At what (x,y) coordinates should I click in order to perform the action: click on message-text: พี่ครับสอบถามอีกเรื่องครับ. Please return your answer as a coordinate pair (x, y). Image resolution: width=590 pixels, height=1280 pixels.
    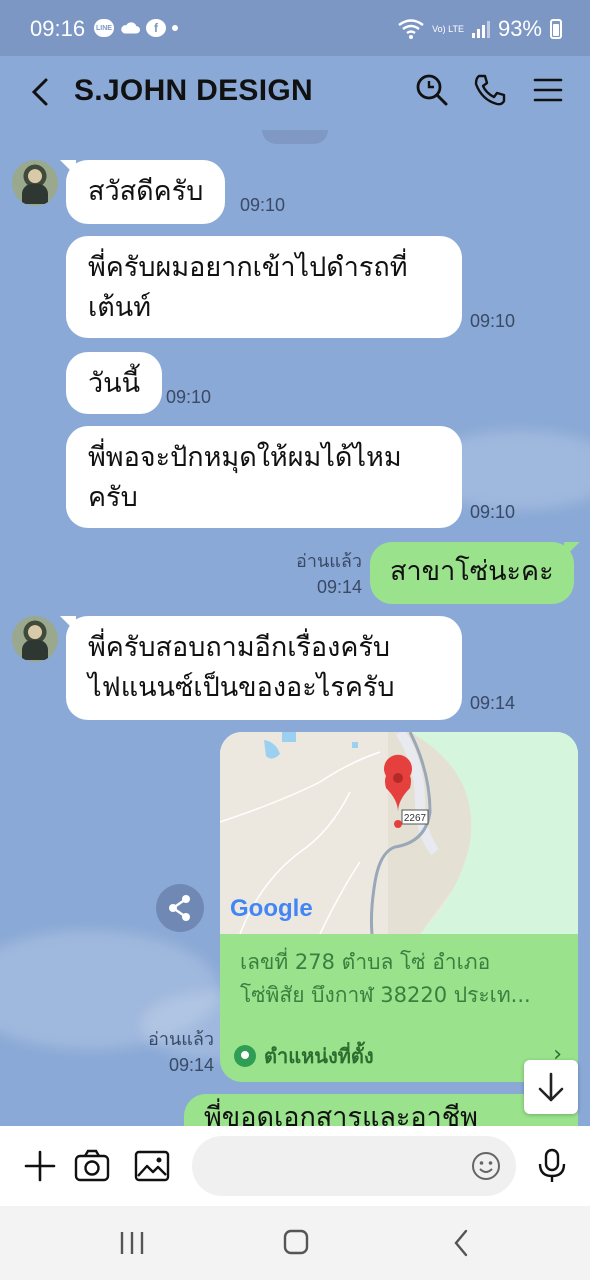
    Looking at the image, I should click on (239, 647).